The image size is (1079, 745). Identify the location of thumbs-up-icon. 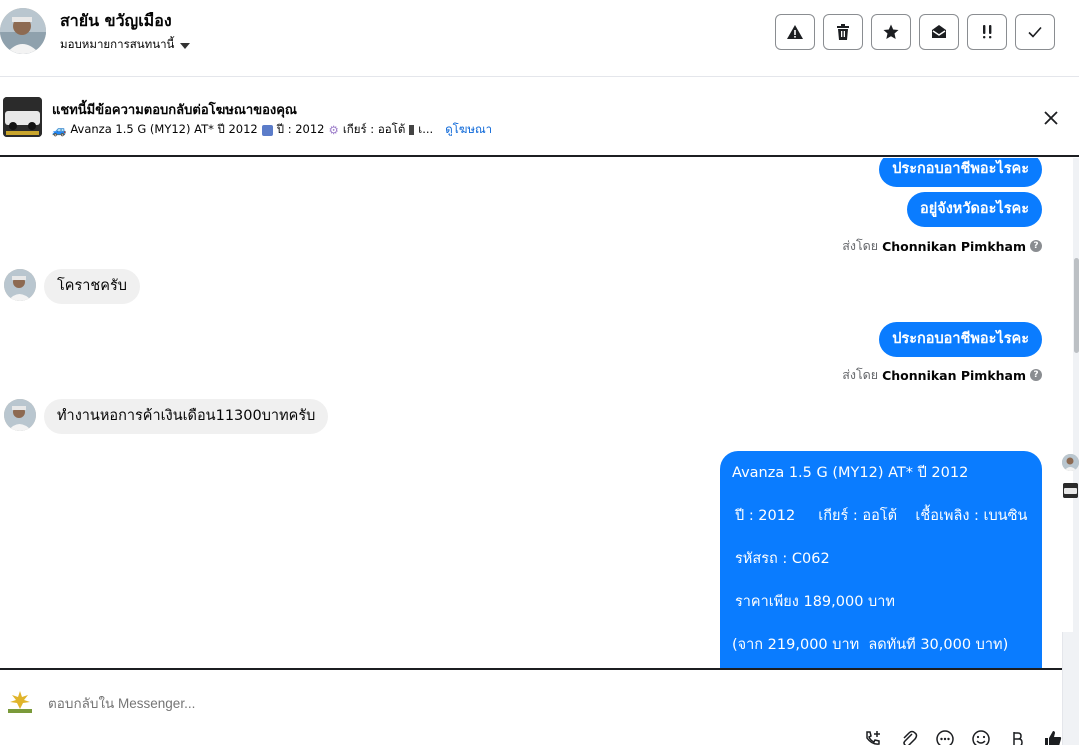
(1053, 738).